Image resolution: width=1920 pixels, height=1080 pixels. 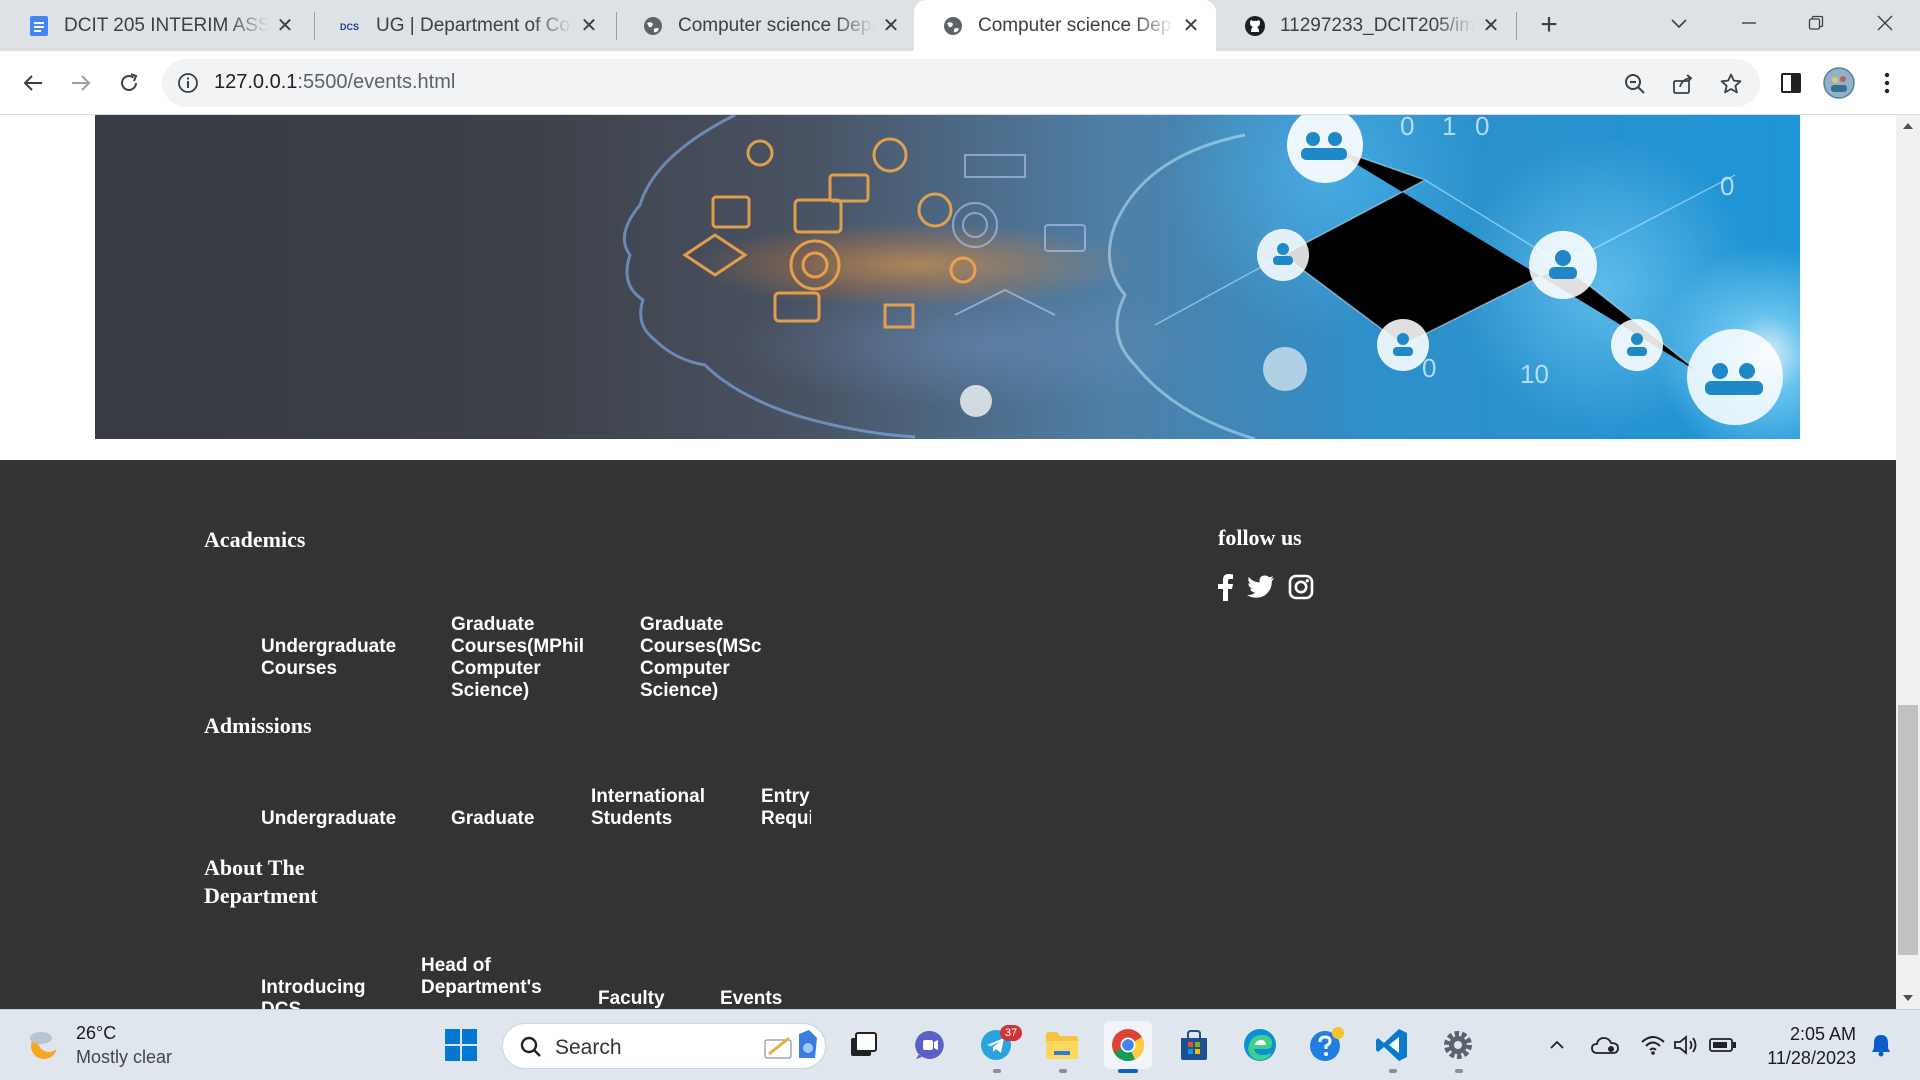 What do you see at coordinates (124, 1057) in the screenshot?
I see `weather-description: Mostly clear` at bounding box center [124, 1057].